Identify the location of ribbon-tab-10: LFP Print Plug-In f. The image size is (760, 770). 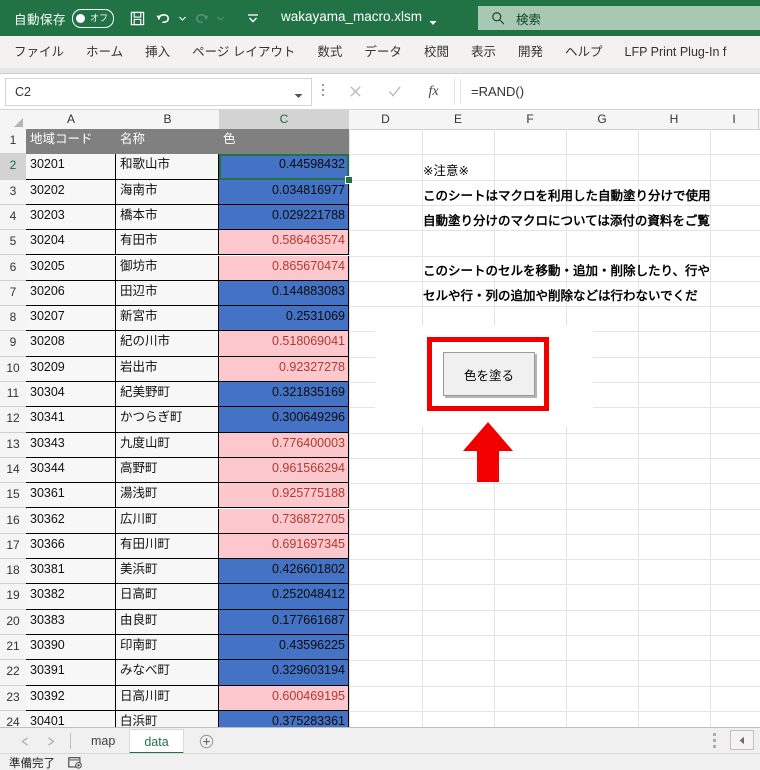
(676, 52).